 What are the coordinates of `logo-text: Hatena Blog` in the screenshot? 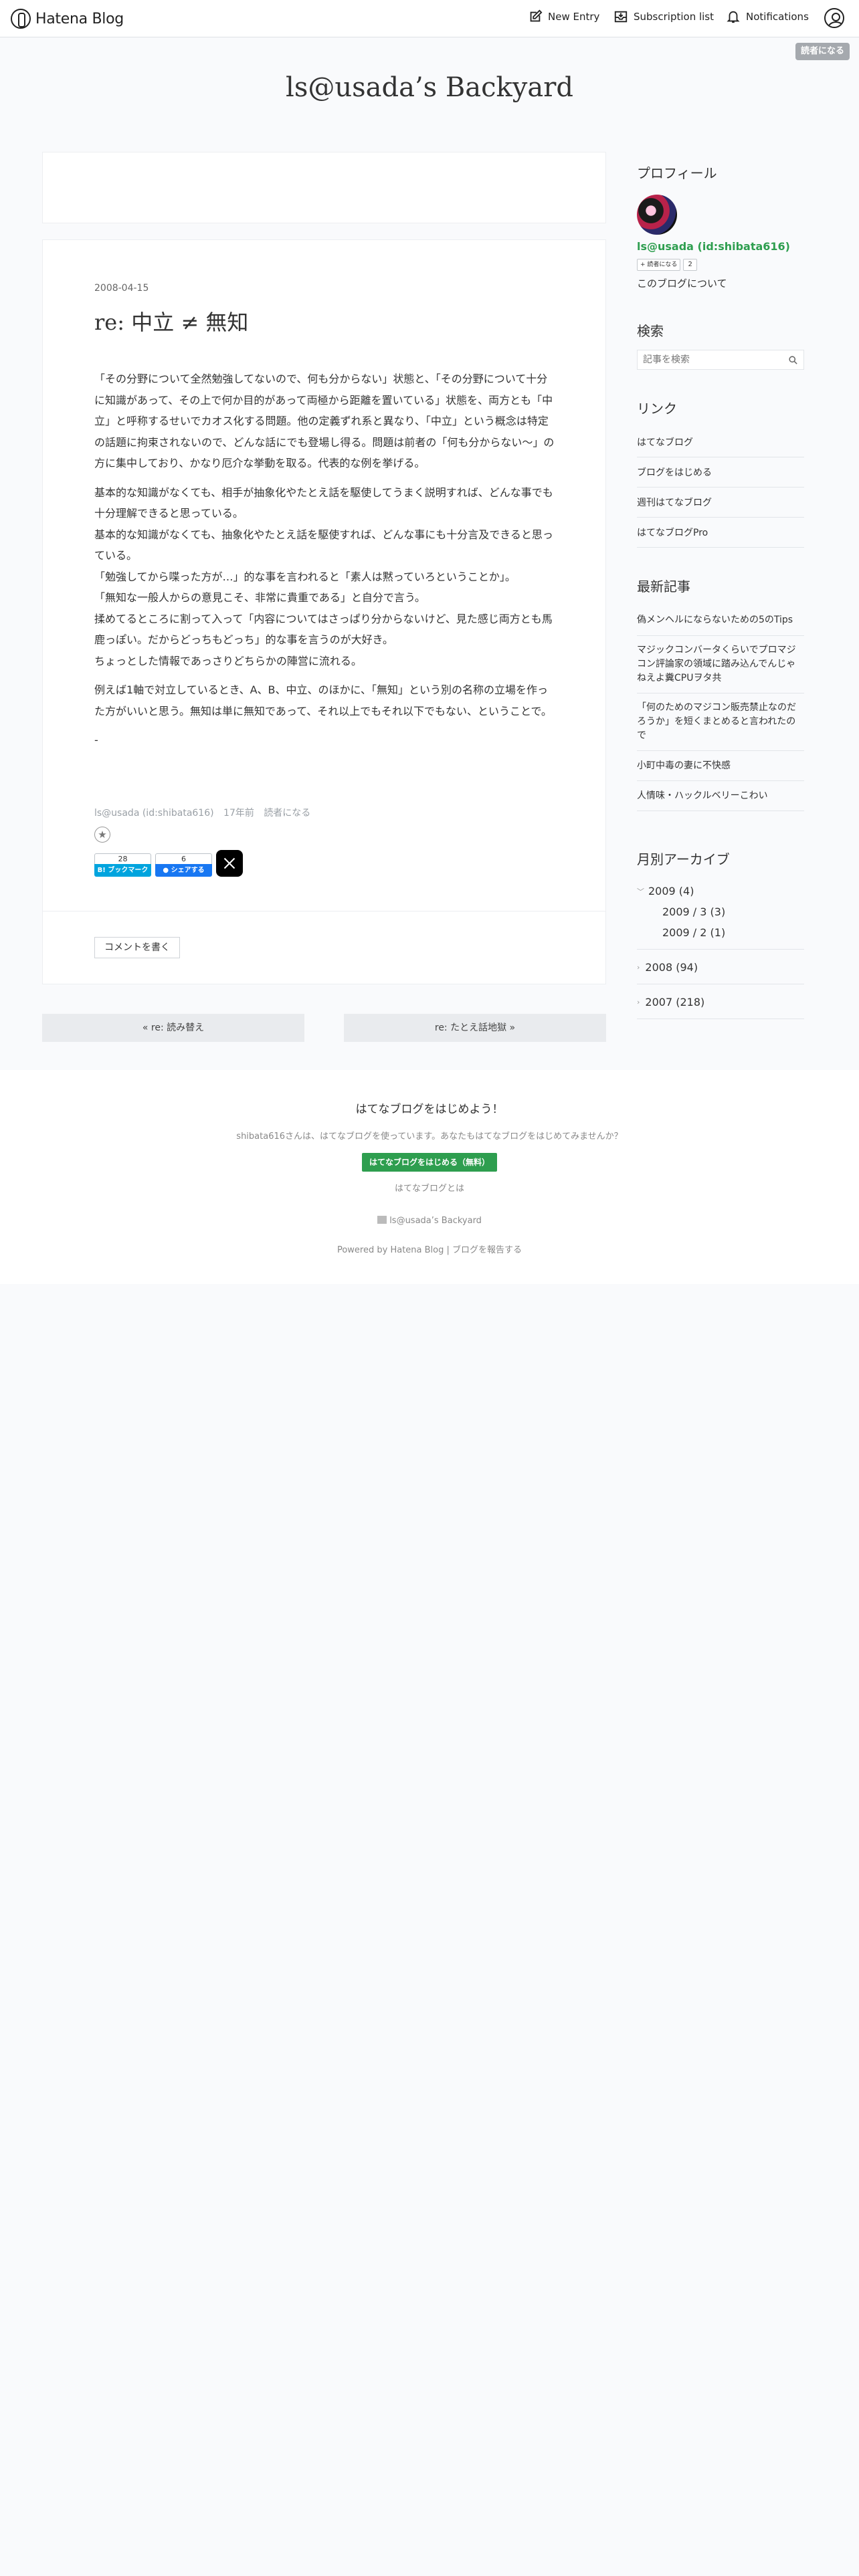 It's located at (79, 18).